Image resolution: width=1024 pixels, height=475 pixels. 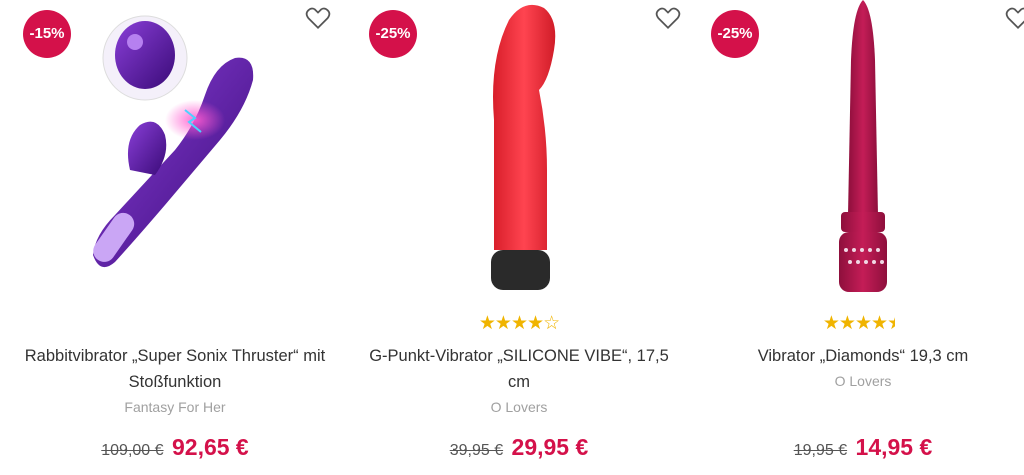 I want to click on star-half-icon: ★, so click(x=895, y=323).